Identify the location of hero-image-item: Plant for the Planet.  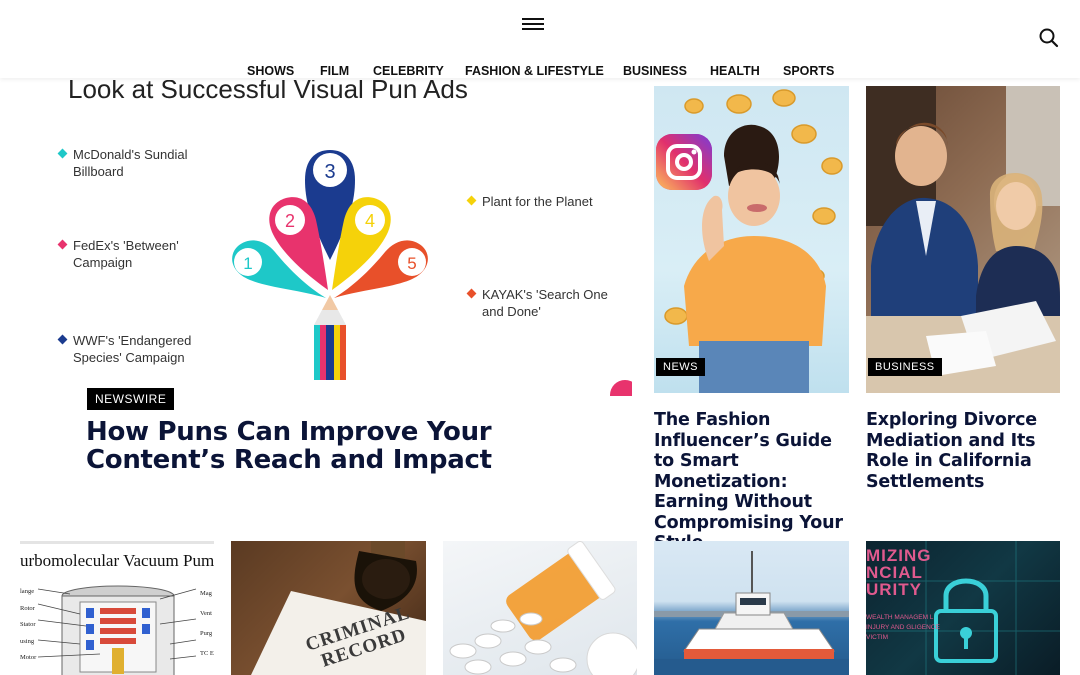
(544, 201).